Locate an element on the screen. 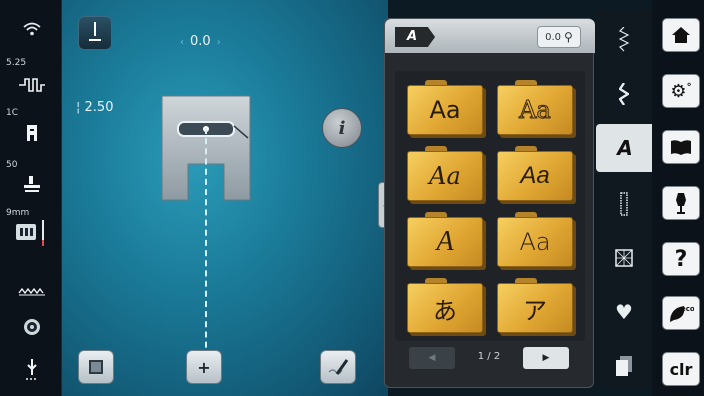  needle-setting: 9mm is located at coordinates (31, 231).